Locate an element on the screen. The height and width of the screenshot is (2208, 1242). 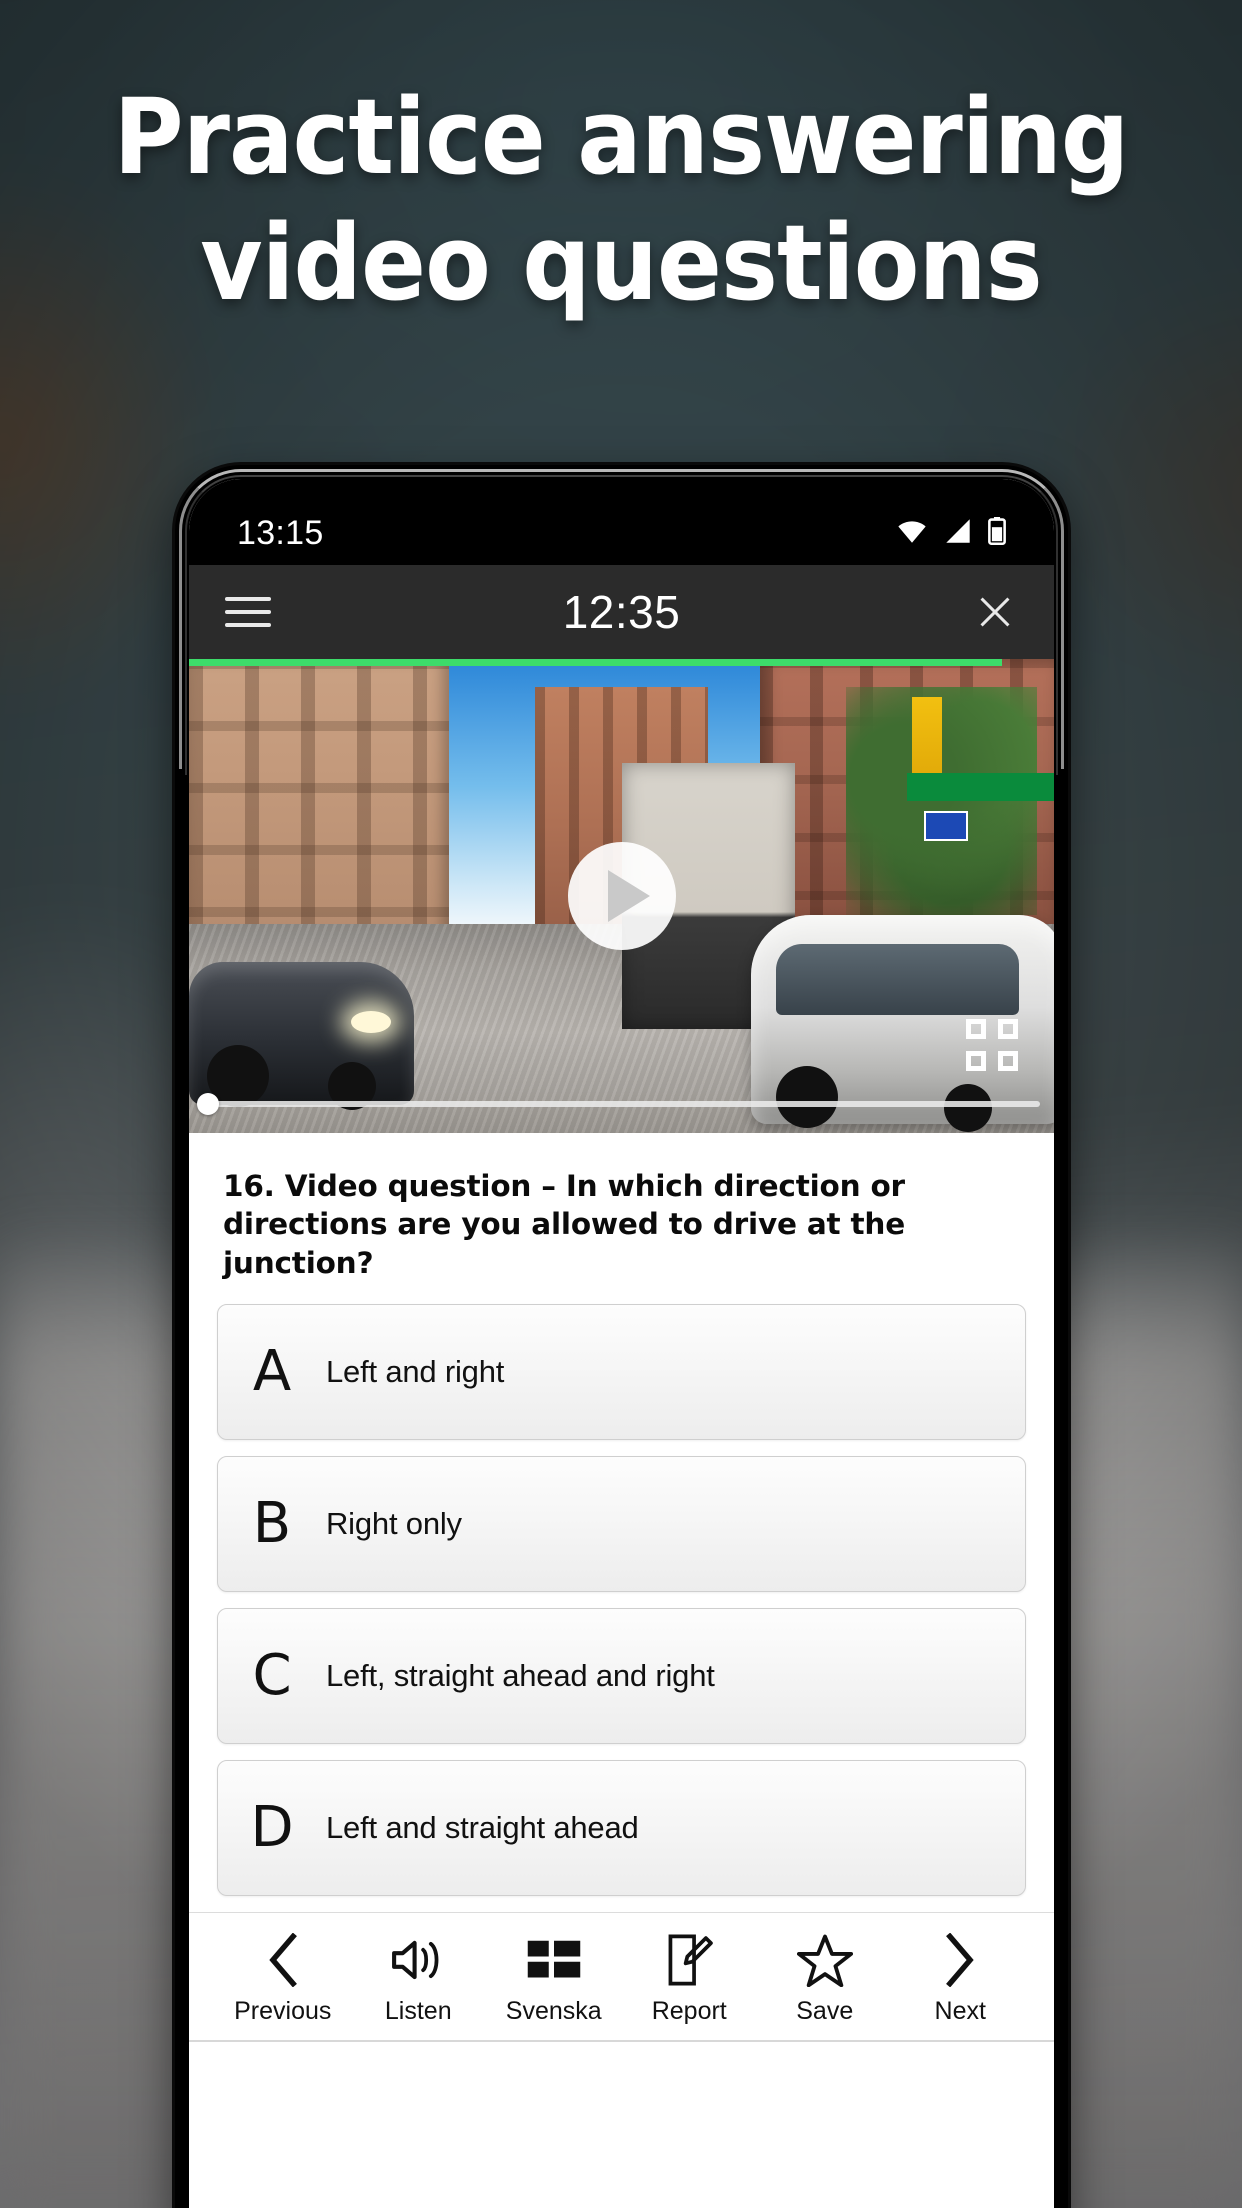
headline-line-2: video questions is located at coordinates (621, 263).